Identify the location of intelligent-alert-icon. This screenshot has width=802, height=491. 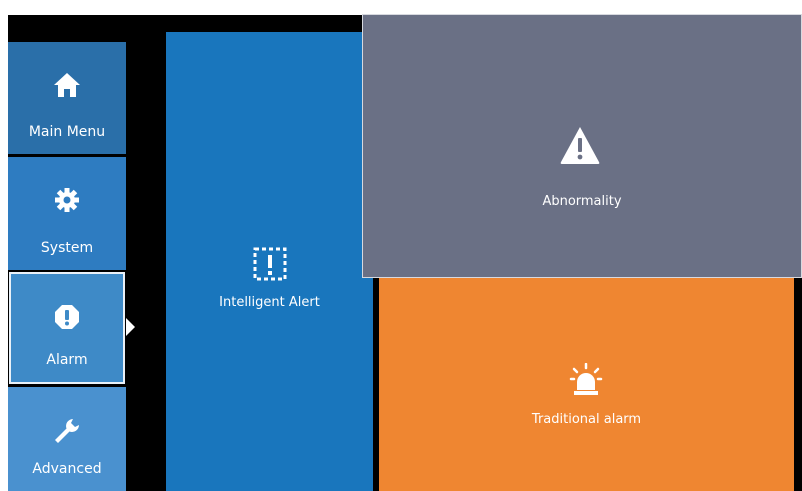
(270, 266).